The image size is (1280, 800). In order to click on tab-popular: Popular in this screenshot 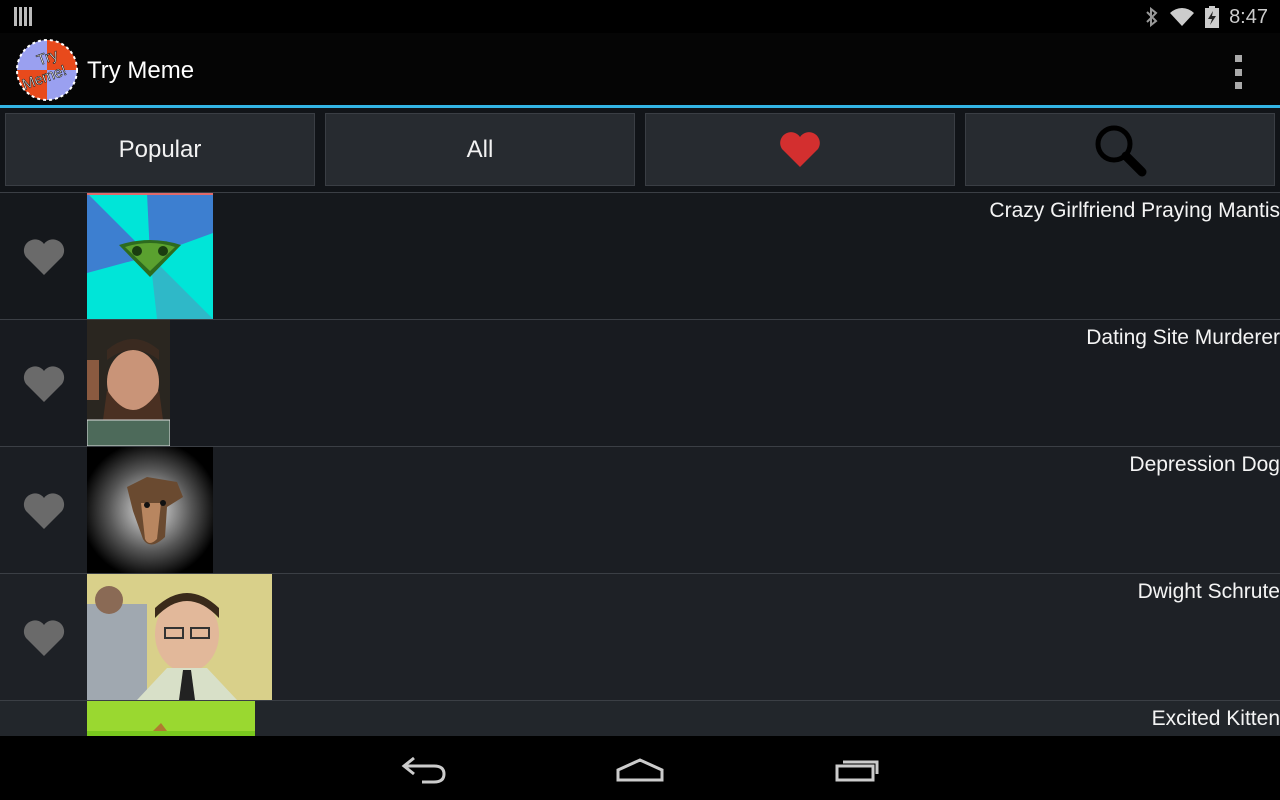, I will do `click(160, 149)`.